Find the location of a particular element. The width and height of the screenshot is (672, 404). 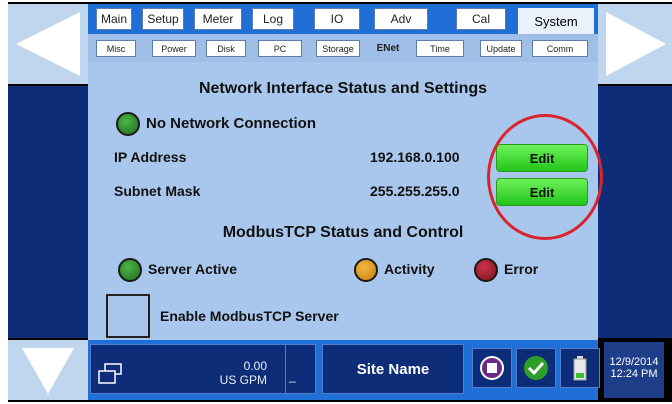

subtab-enet: ENet is located at coordinates (388, 48).